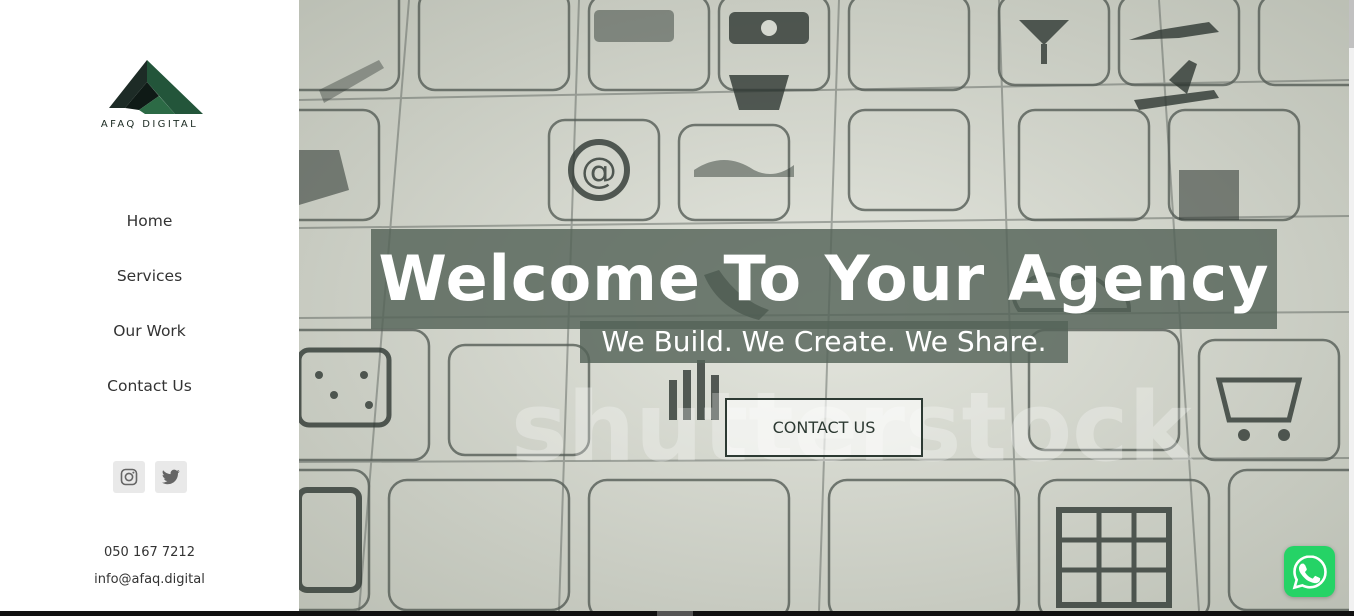 Image resolution: width=1354 pixels, height=616 pixels. I want to click on nav-item-home: Home, so click(149, 227).